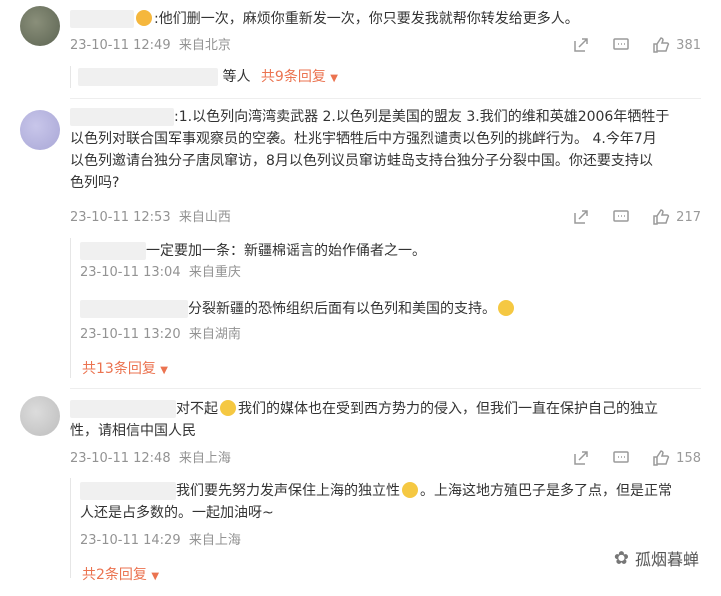 This screenshot has width=721, height=596. What do you see at coordinates (130, 272) in the screenshot?
I see `timestamp: 23-10-11 13:04` at bounding box center [130, 272].